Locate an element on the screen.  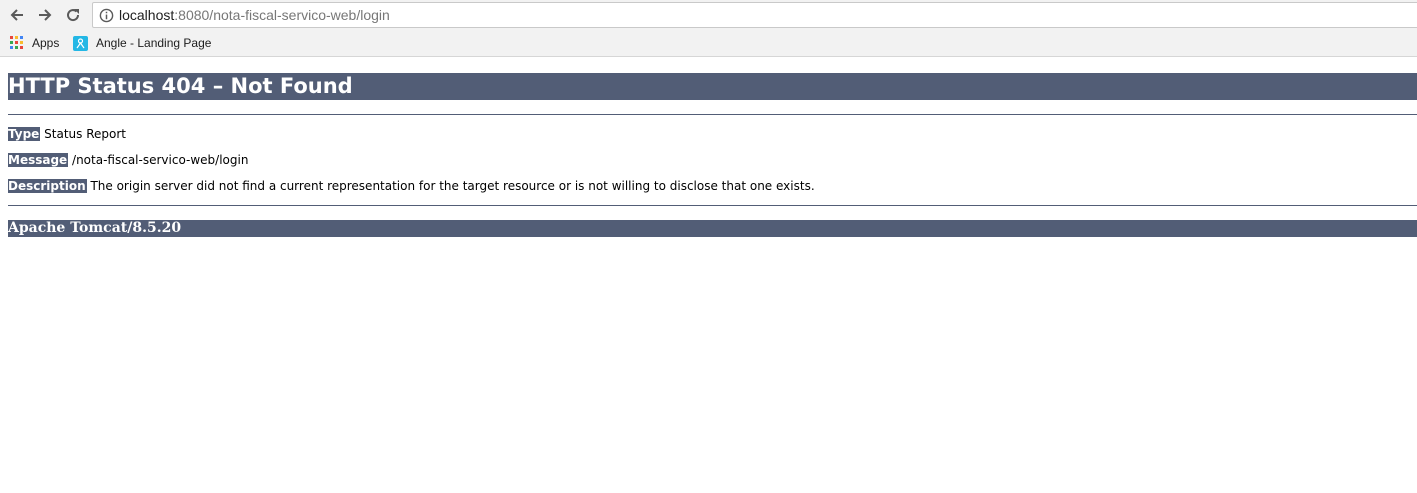
forward-button is located at coordinates (45, 15).